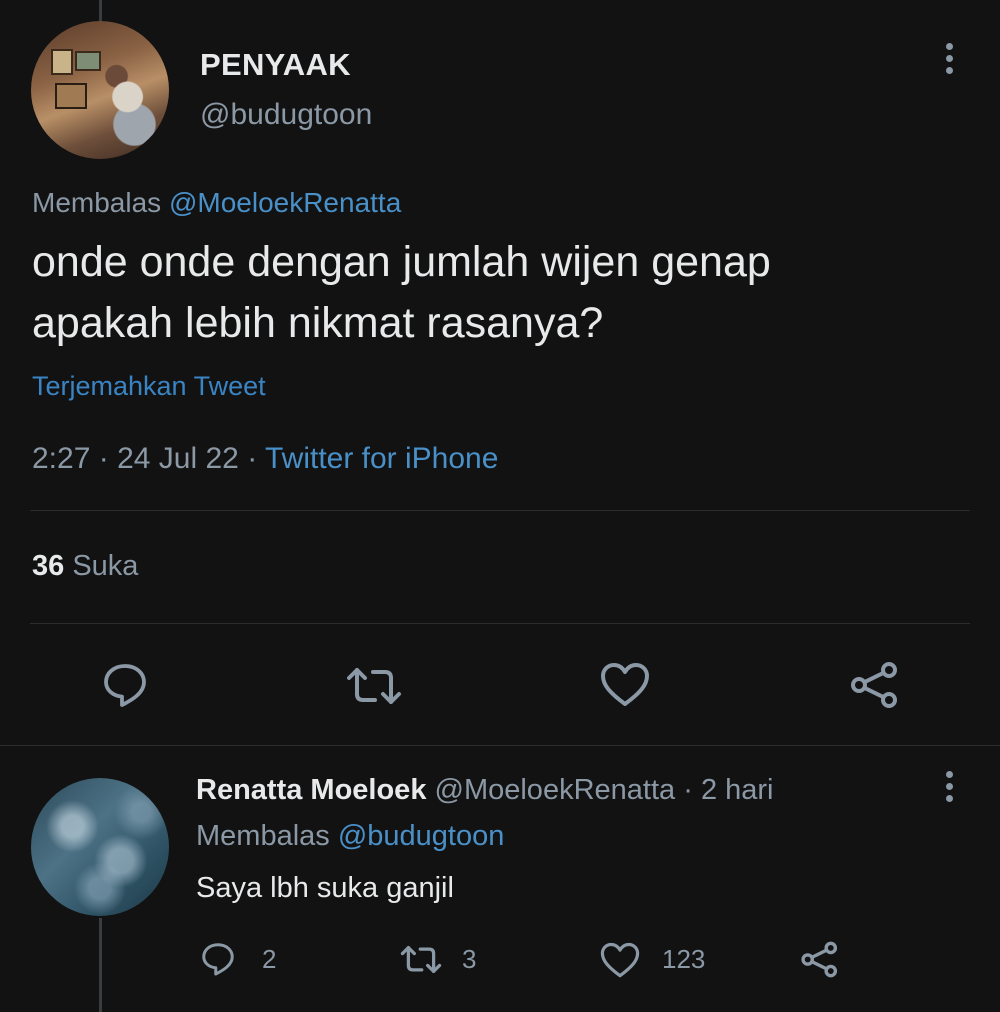 This screenshot has width=1000, height=1012. What do you see at coordinates (100, 11) in the screenshot?
I see `thread-line-top` at bounding box center [100, 11].